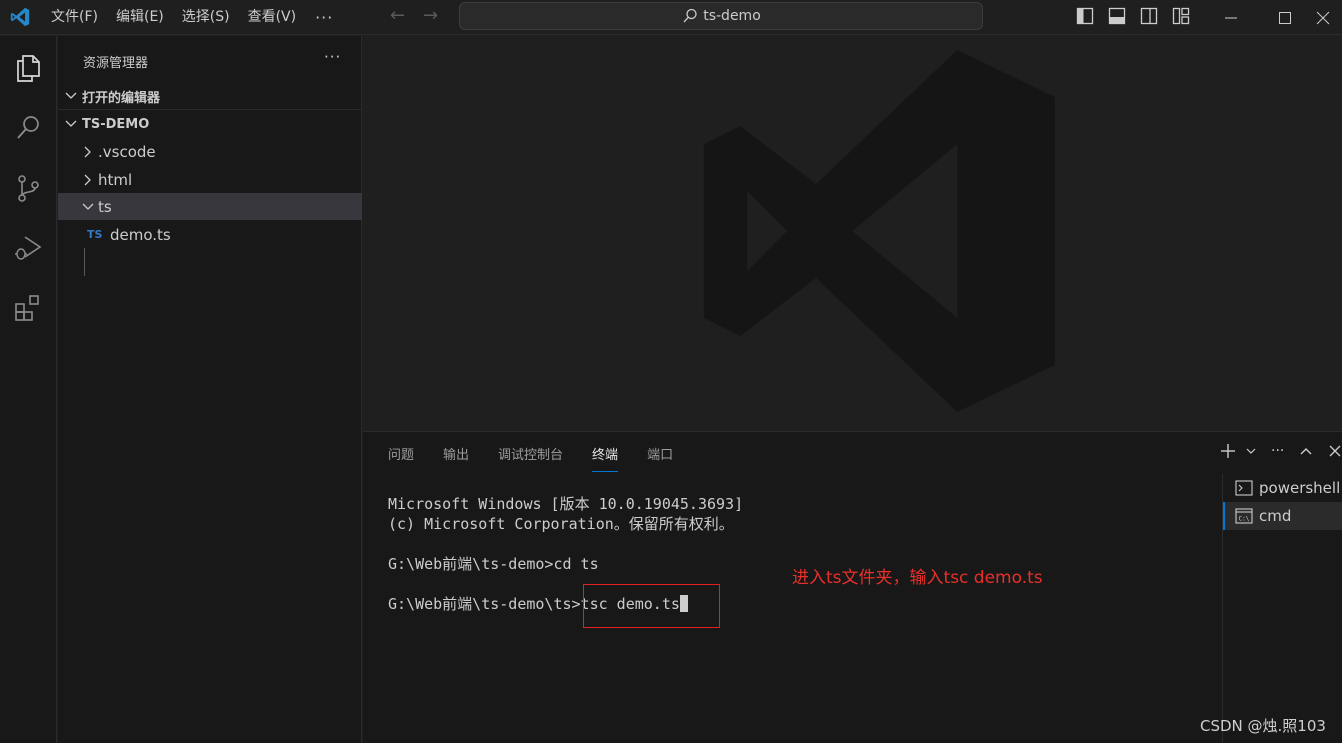 This screenshot has width=1342, height=743. What do you see at coordinates (1149, 16) in the screenshot?
I see `toggle-secondary-sidebar-icon` at bounding box center [1149, 16].